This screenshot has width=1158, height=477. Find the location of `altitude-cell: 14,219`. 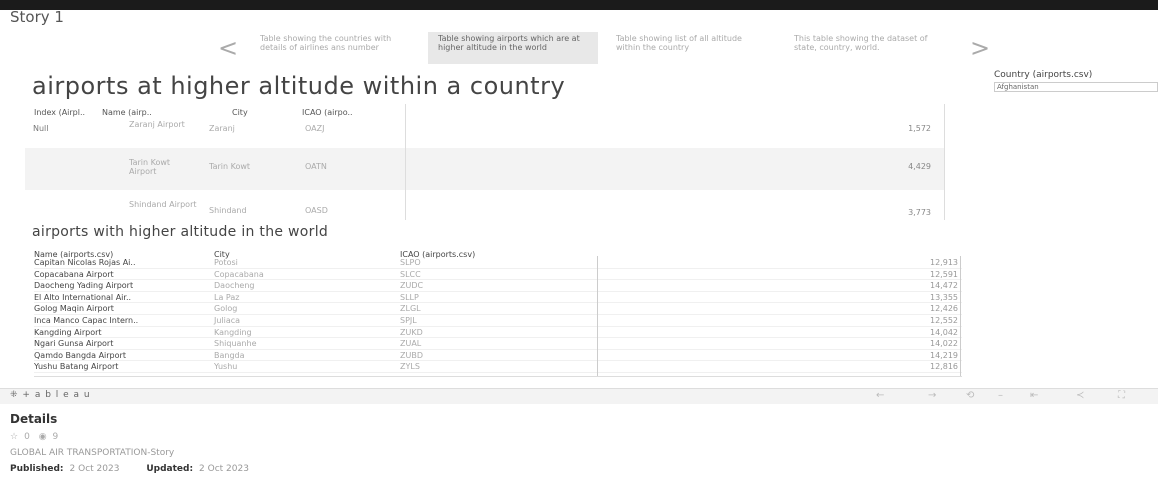

altitude-cell: 14,219 is located at coordinates (944, 355).